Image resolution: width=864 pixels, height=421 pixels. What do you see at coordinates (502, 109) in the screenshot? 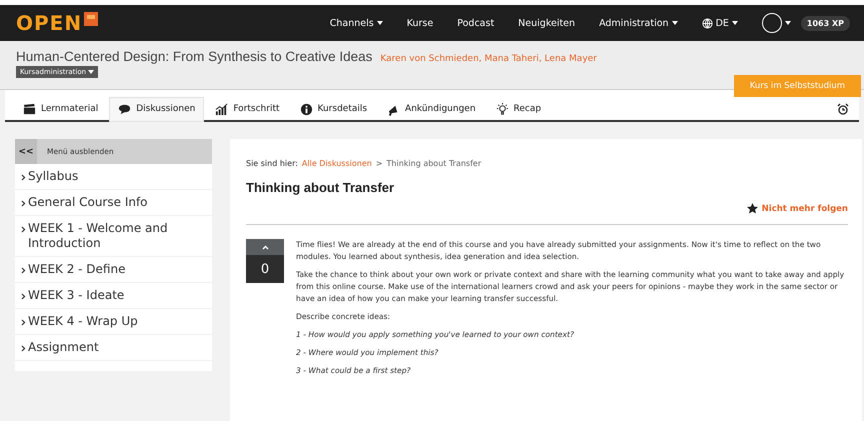
I see `light-bulb-icon` at bounding box center [502, 109].